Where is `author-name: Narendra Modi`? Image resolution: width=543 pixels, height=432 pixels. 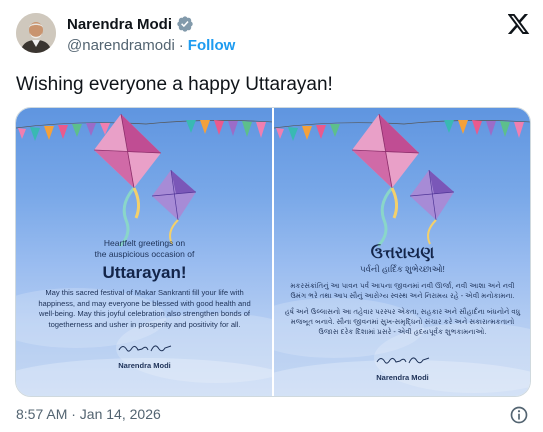 author-name: Narendra Modi is located at coordinates (119, 24).